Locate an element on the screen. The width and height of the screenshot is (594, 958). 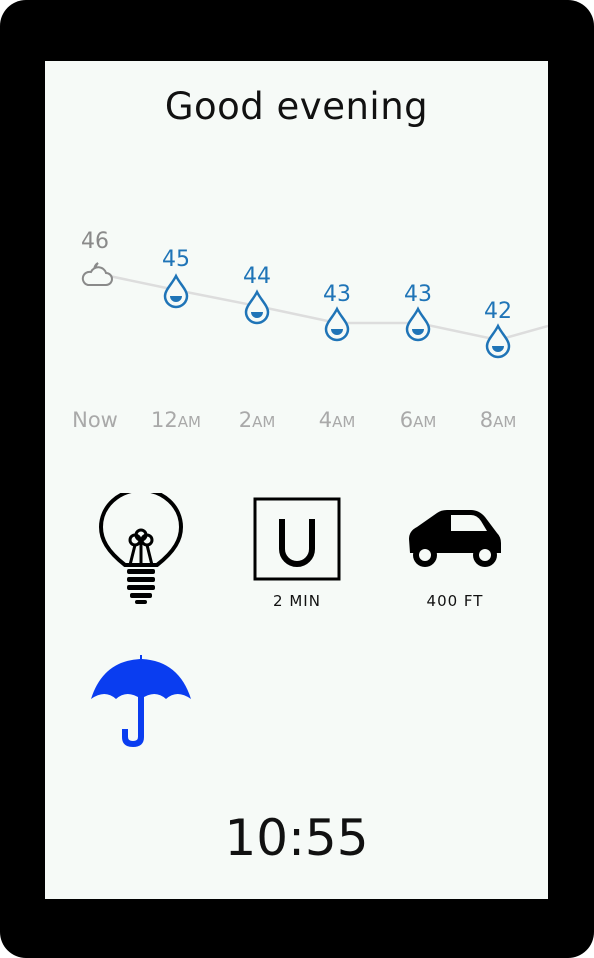
lightbulb-icon is located at coordinates (141, 546).